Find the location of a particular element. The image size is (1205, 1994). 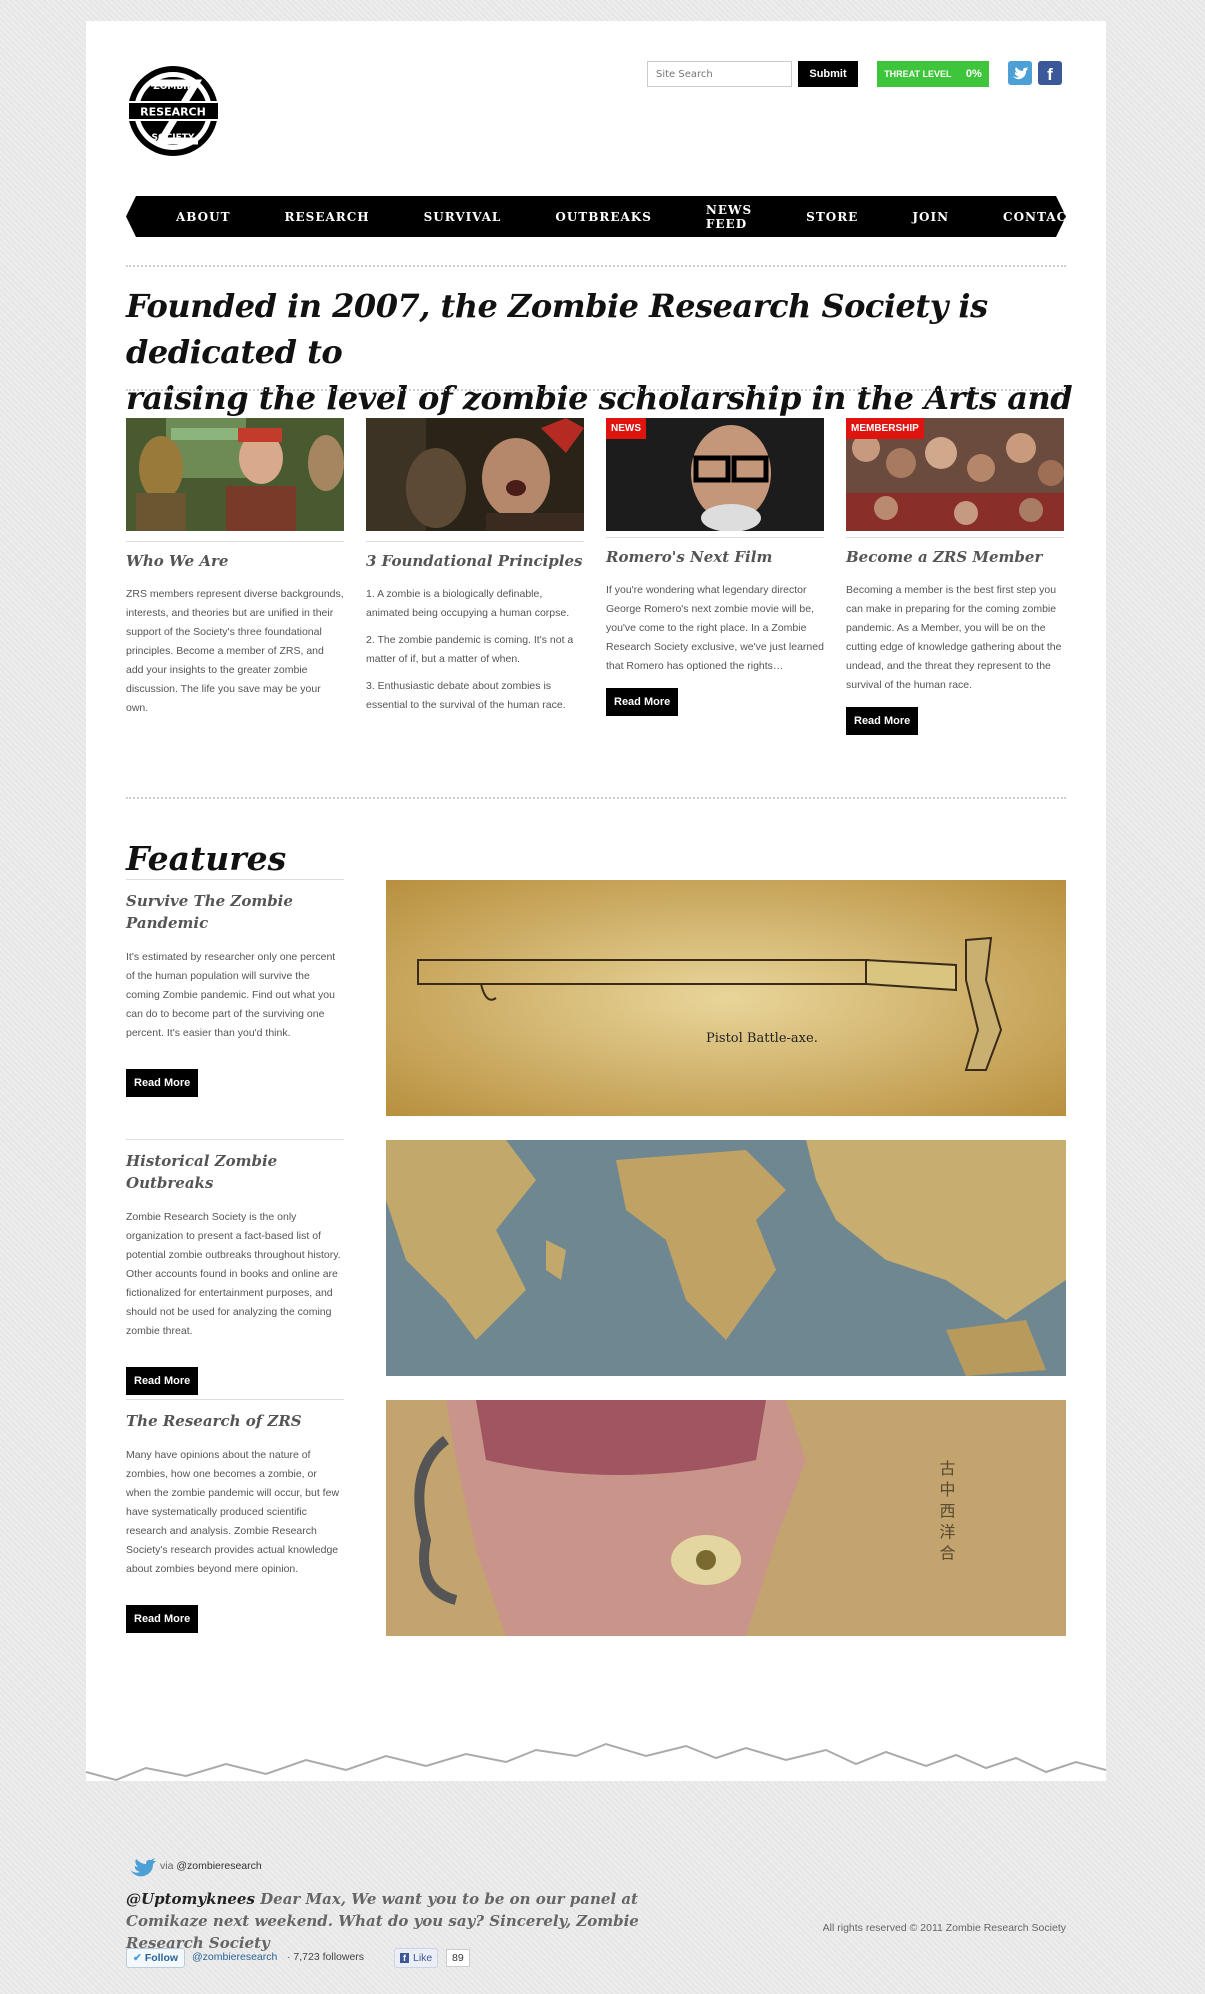

facebook-like-button: f Like is located at coordinates (416, 1958).